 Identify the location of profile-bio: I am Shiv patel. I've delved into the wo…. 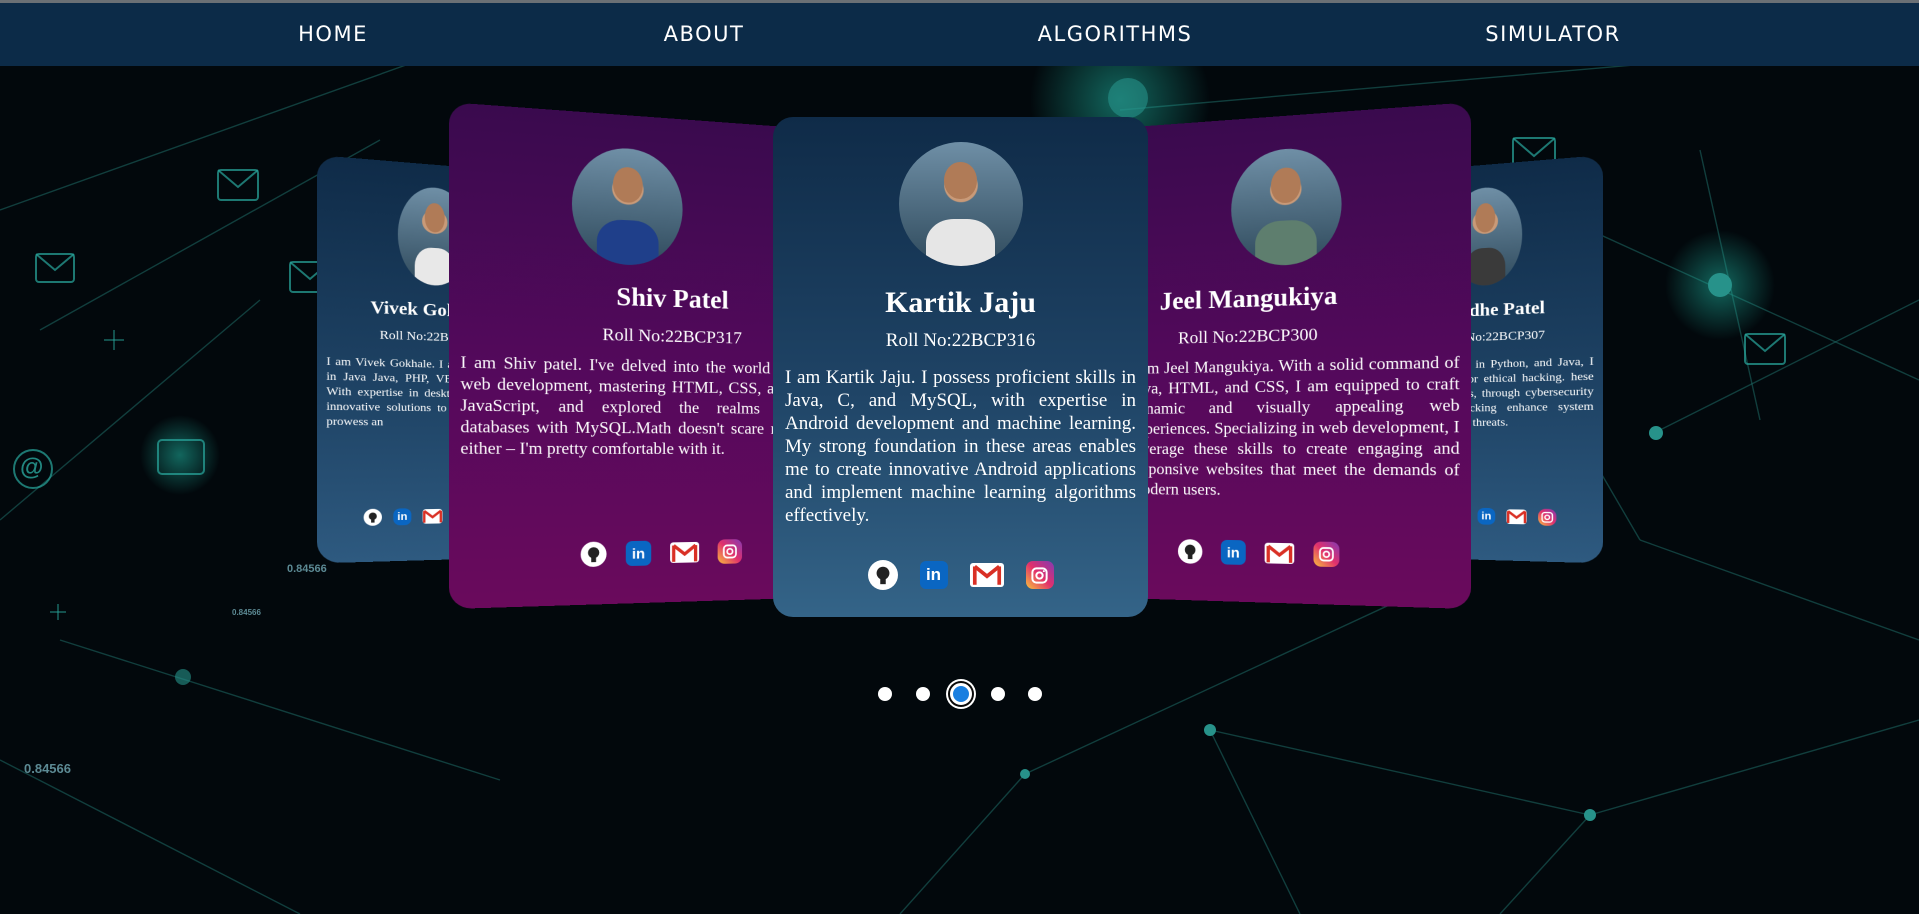
(625, 407).